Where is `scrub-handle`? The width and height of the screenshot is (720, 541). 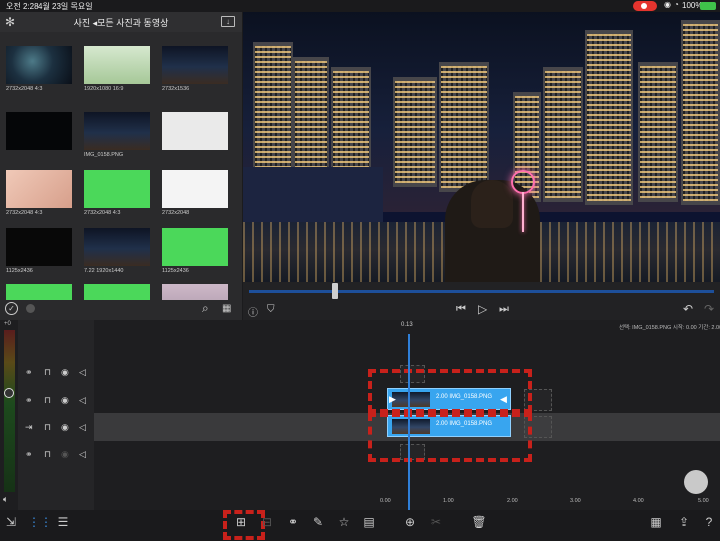 scrub-handle is located at coordinates (335, 291).